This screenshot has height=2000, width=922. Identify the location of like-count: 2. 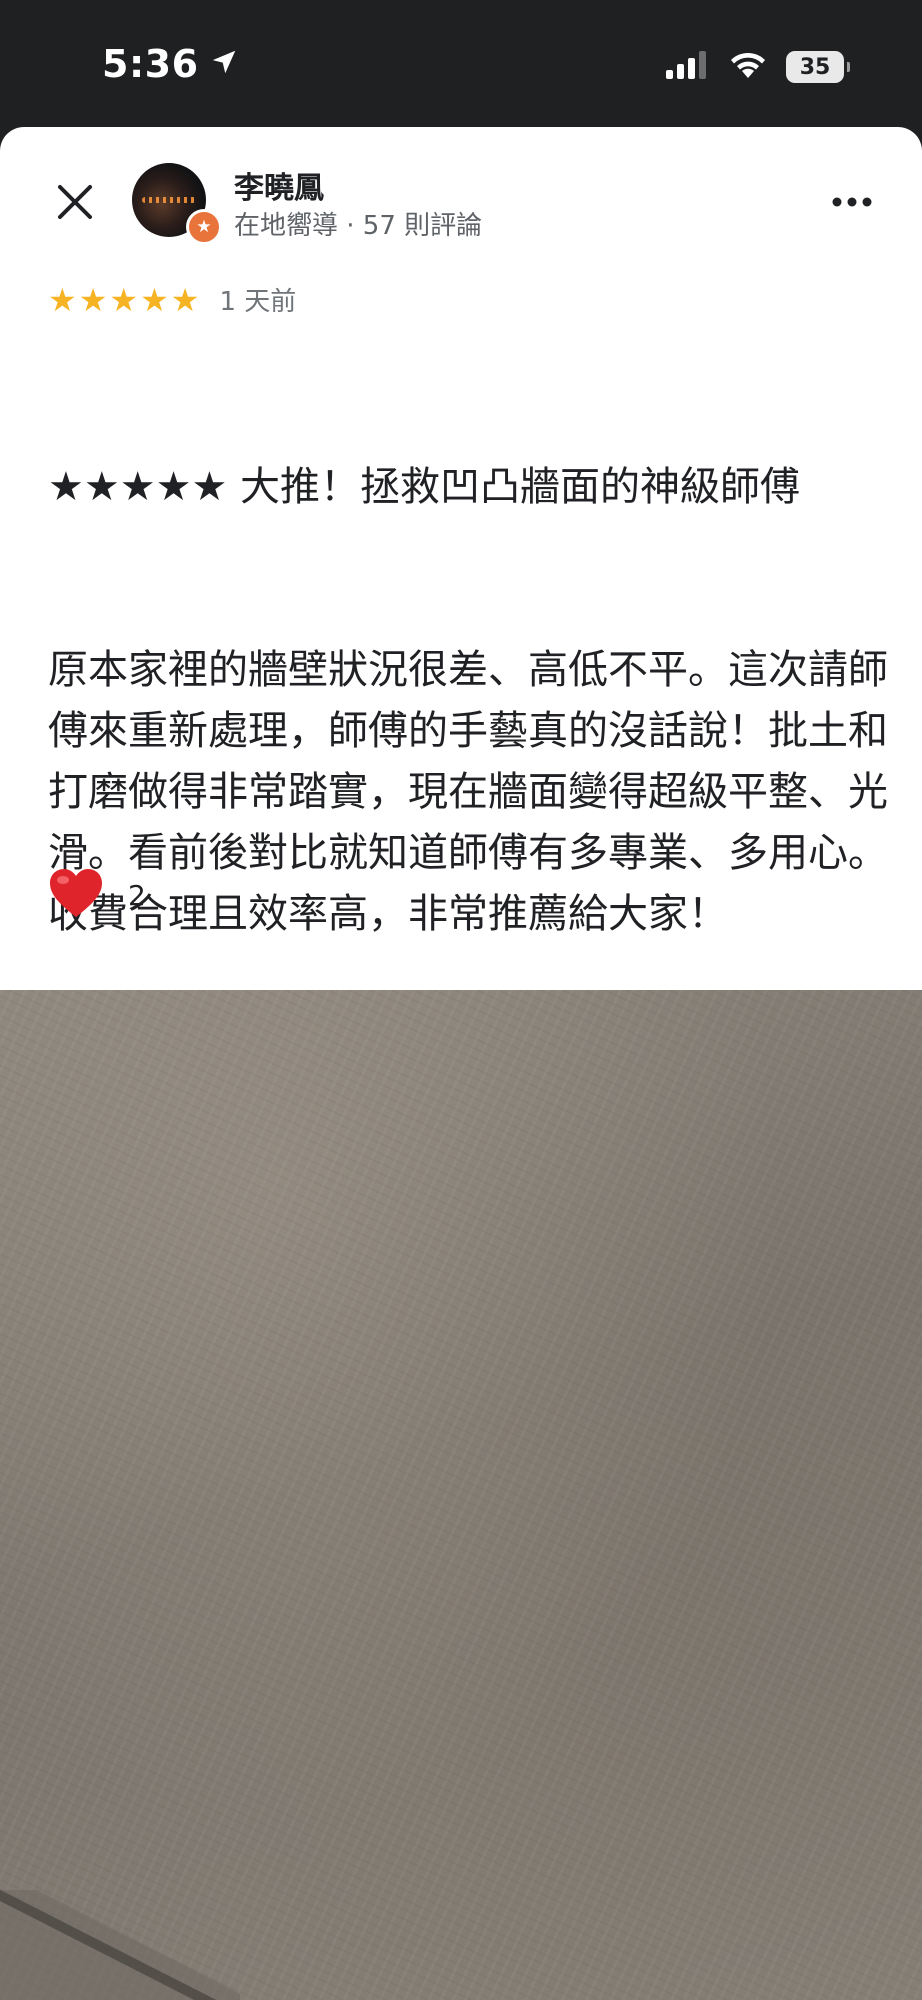
(137, 895).